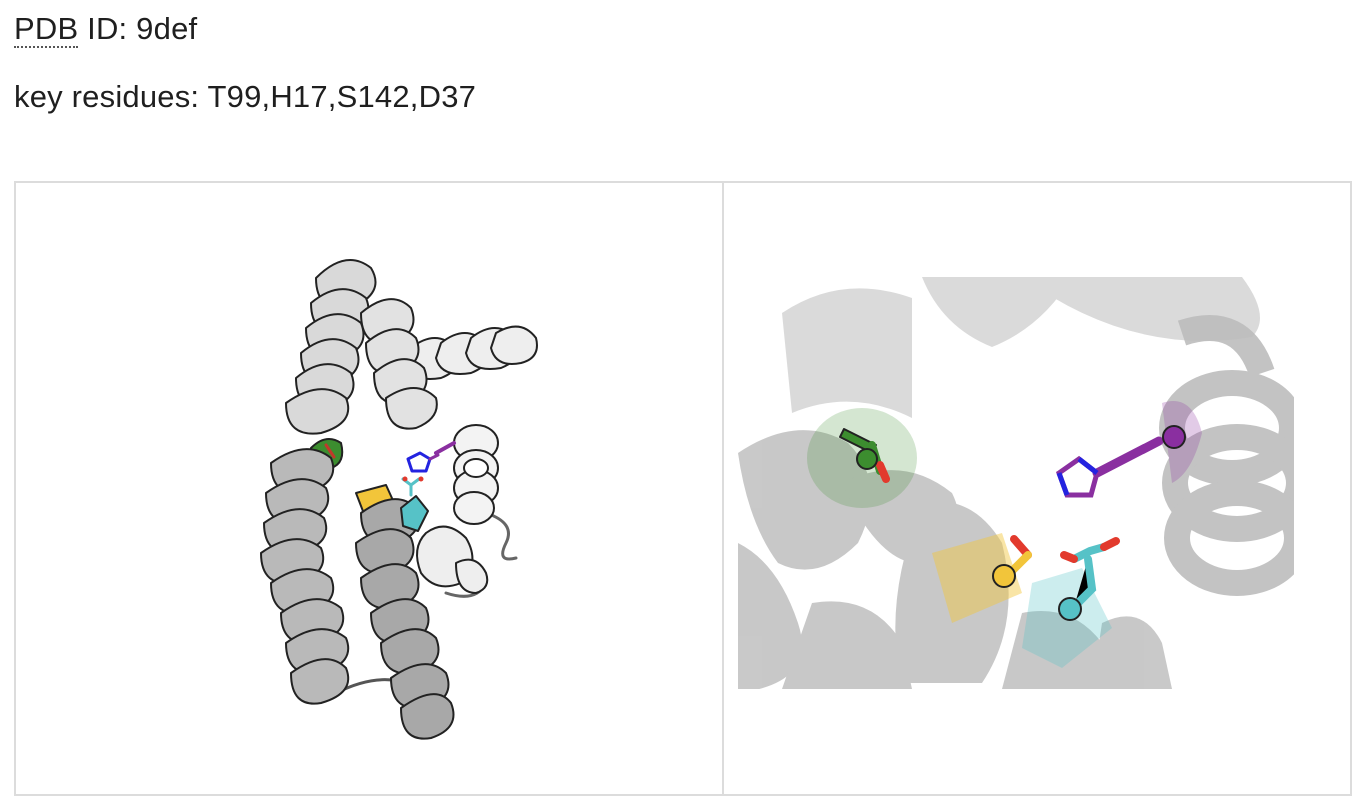 The width and height of the screenshot is (1356, 798). I want to click on helix-front-left, so click(305, 576).